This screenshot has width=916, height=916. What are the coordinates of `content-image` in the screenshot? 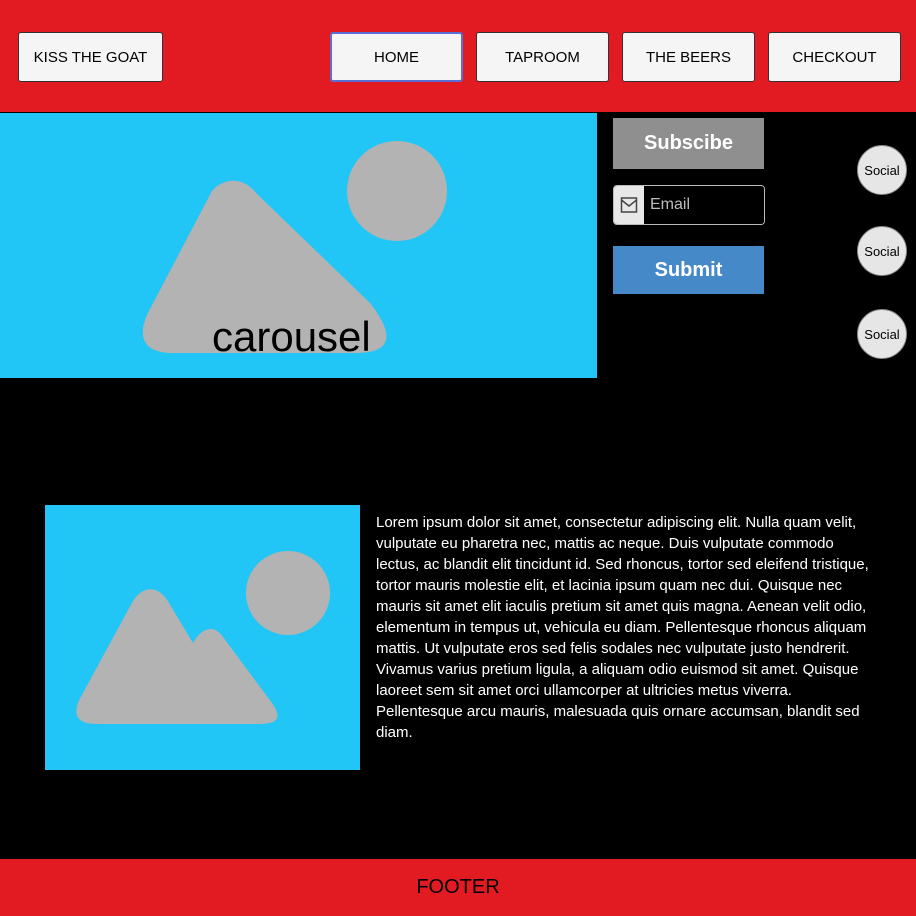 It's located at (202, 637).